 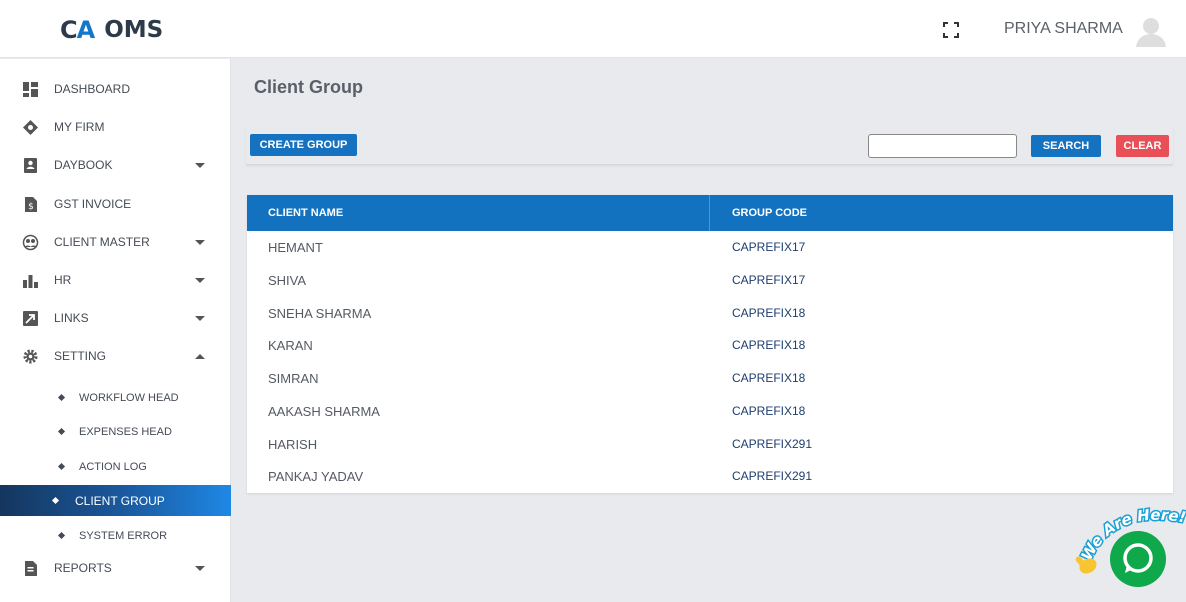 I want to click on sidebar-item-label: SETTING, so click(x=80, y=356).